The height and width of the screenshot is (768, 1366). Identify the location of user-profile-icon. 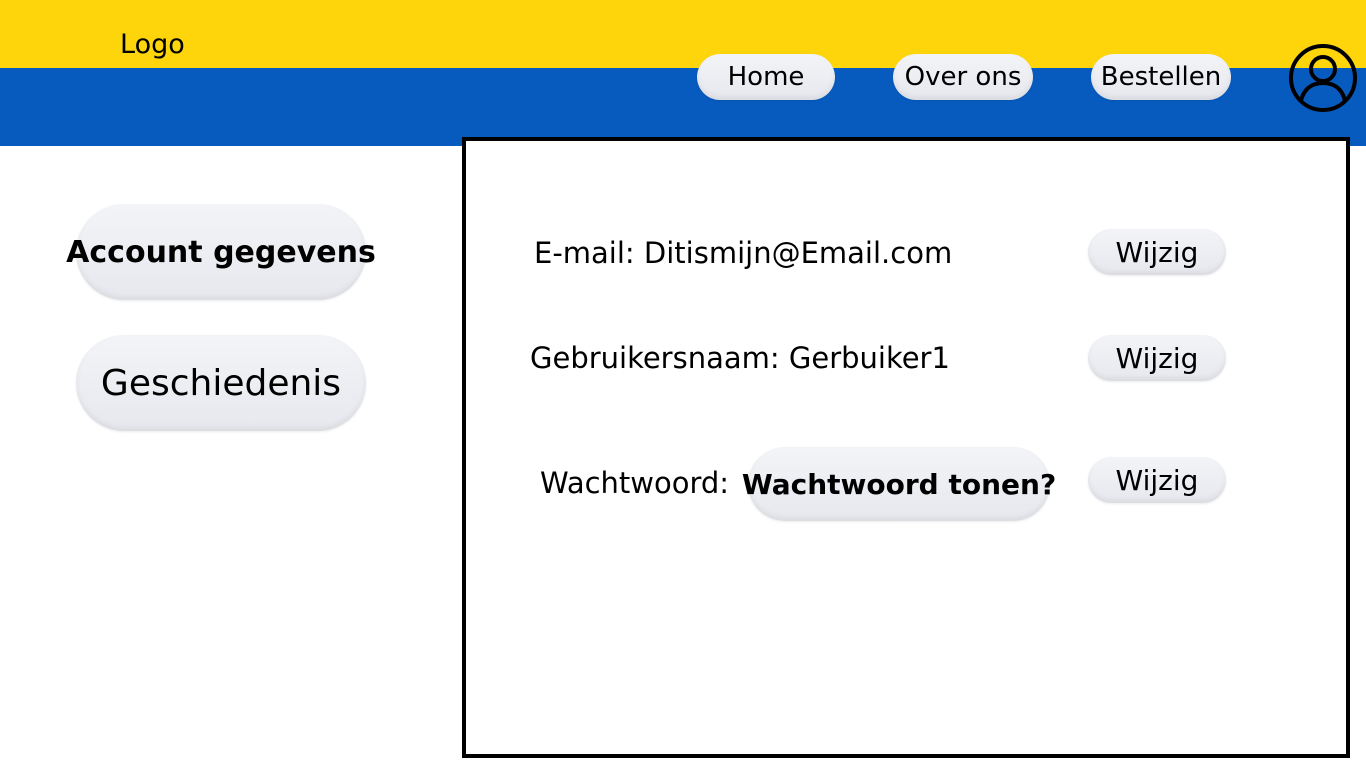
(1323, 78).